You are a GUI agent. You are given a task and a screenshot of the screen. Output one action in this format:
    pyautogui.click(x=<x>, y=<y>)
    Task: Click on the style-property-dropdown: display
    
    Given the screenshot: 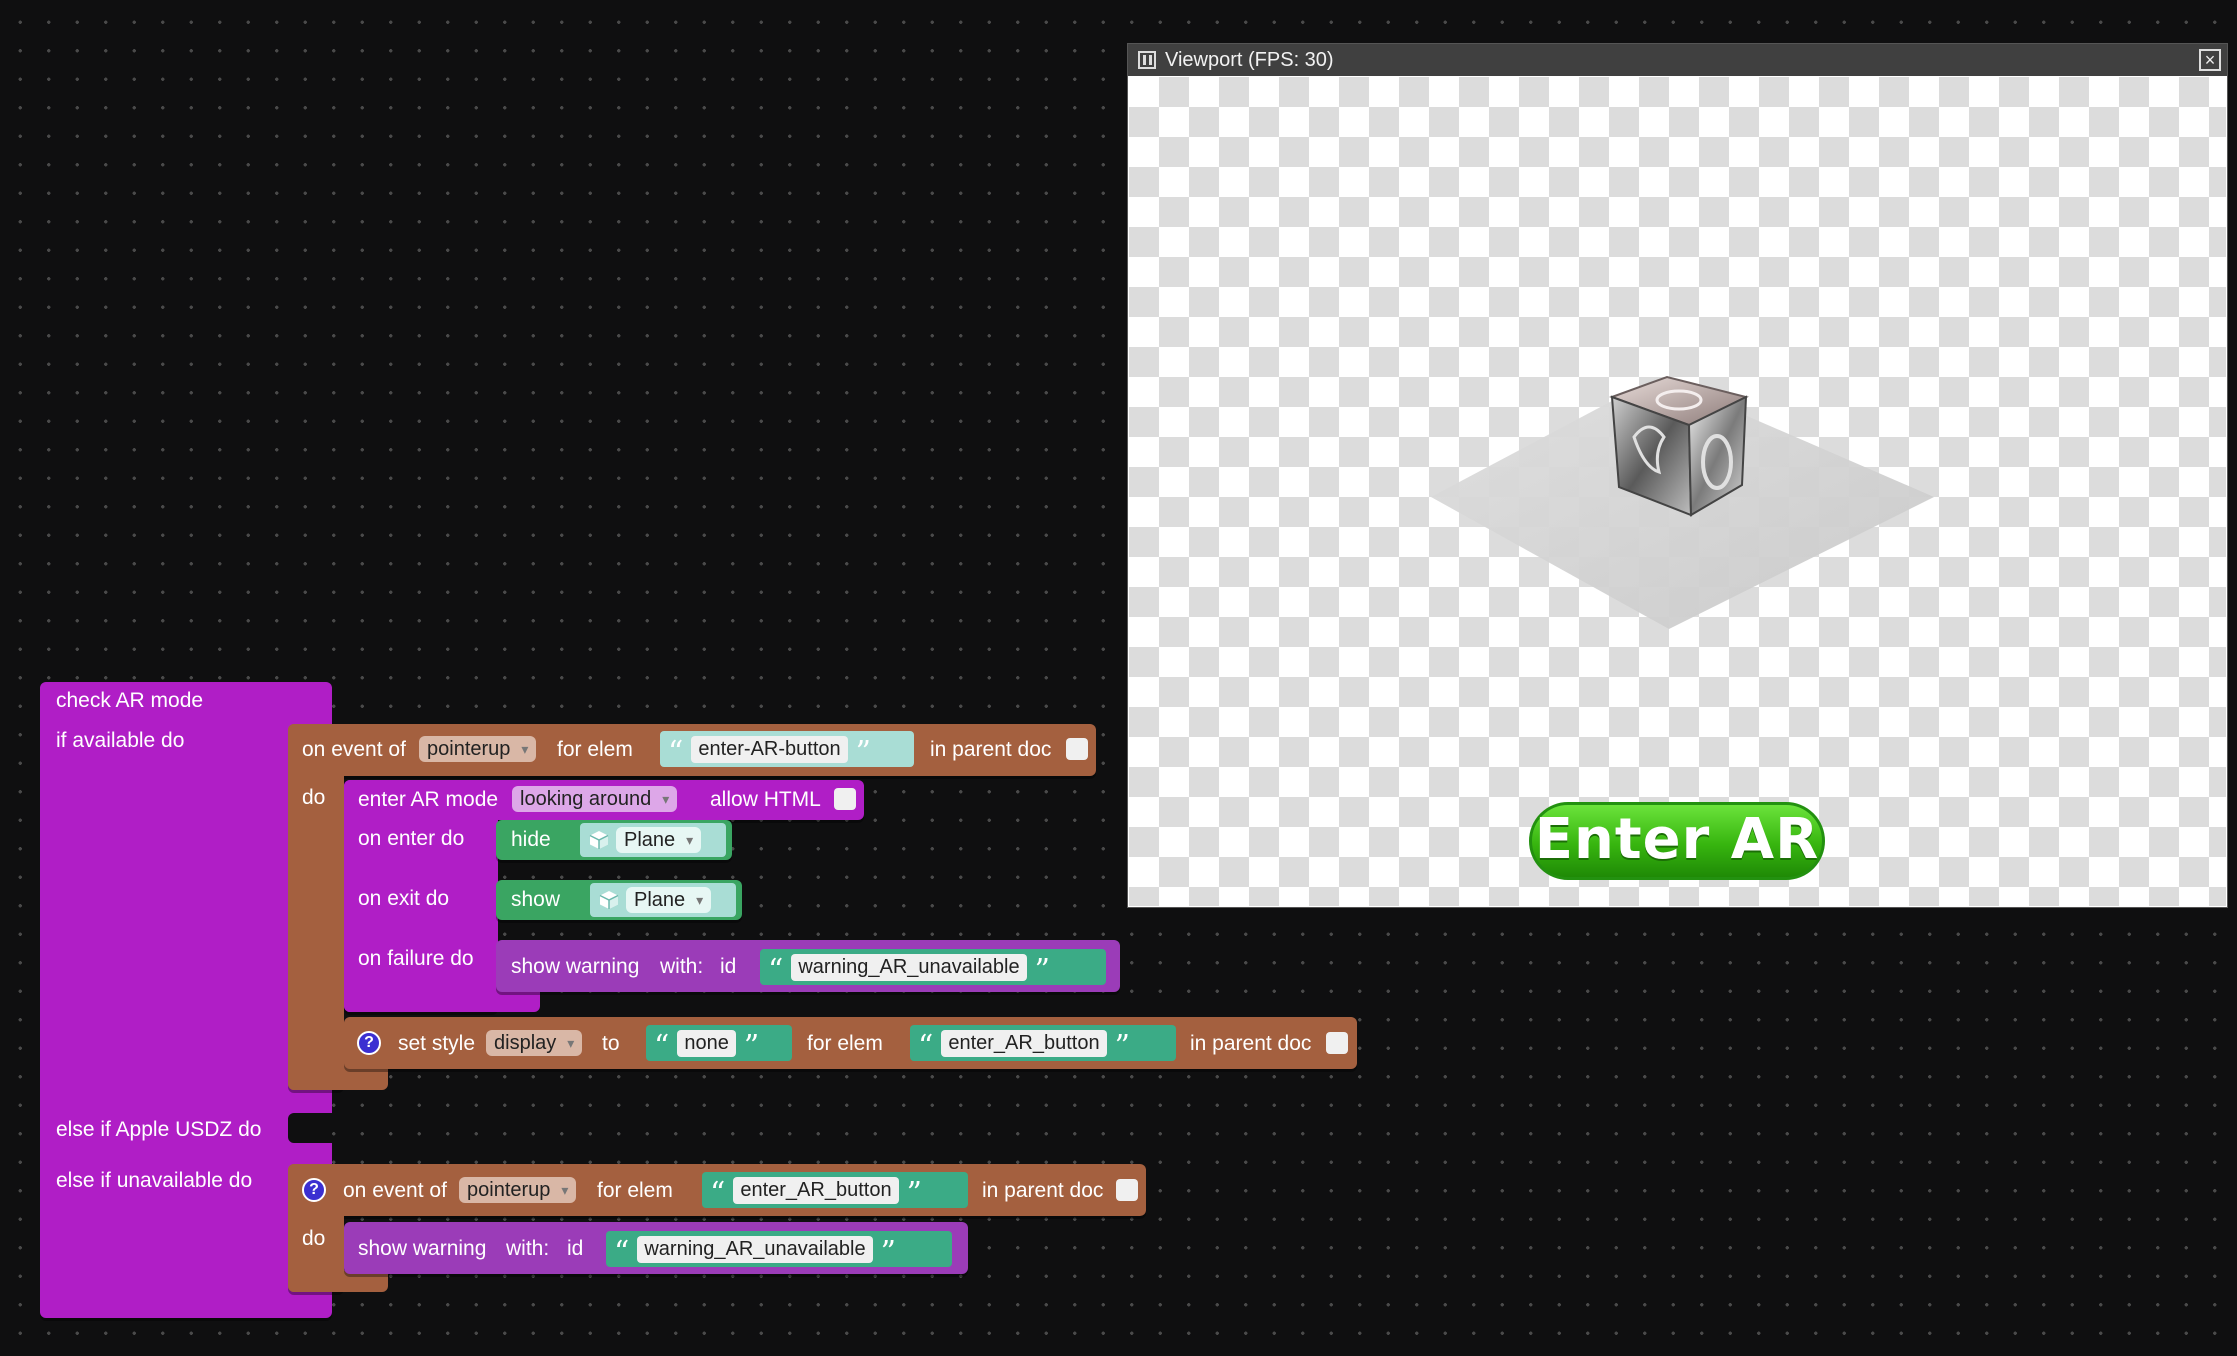 What is the action you would take?
    pyautogui.click(x=534, y=1043)
    